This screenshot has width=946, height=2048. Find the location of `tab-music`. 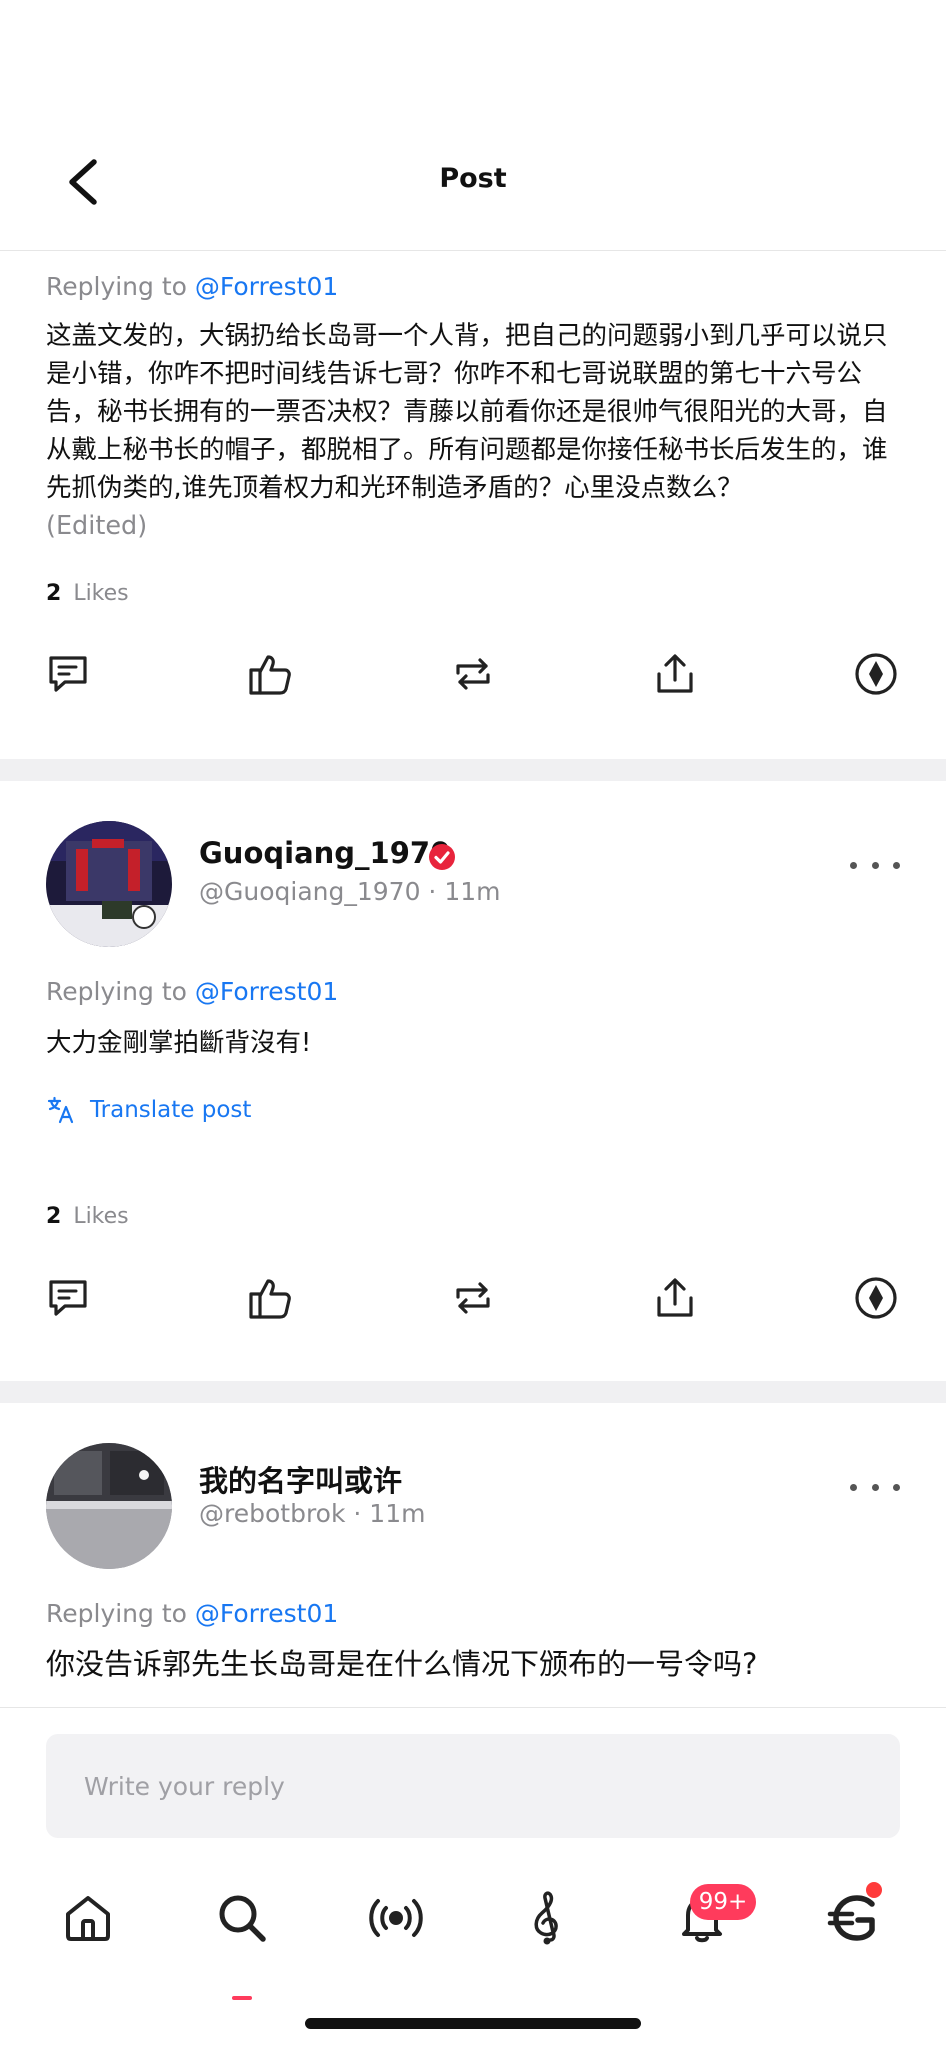

tab-music is located at coordinates (548, 1918).